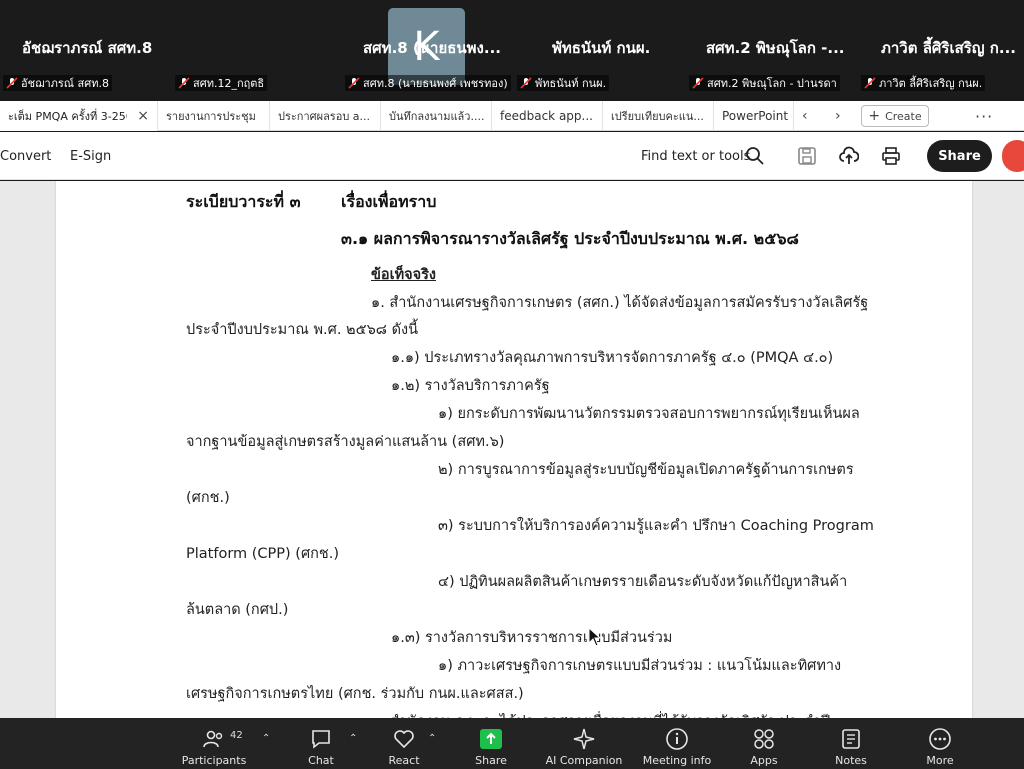 Image resolution: width=1024 pixels, height=769 pixels. What do you see at coordinates (512, 156) in the screenshot?
I see `pdf-toolbar: Convert E-Sign Find text or tools` at bounding box center [512, 156].